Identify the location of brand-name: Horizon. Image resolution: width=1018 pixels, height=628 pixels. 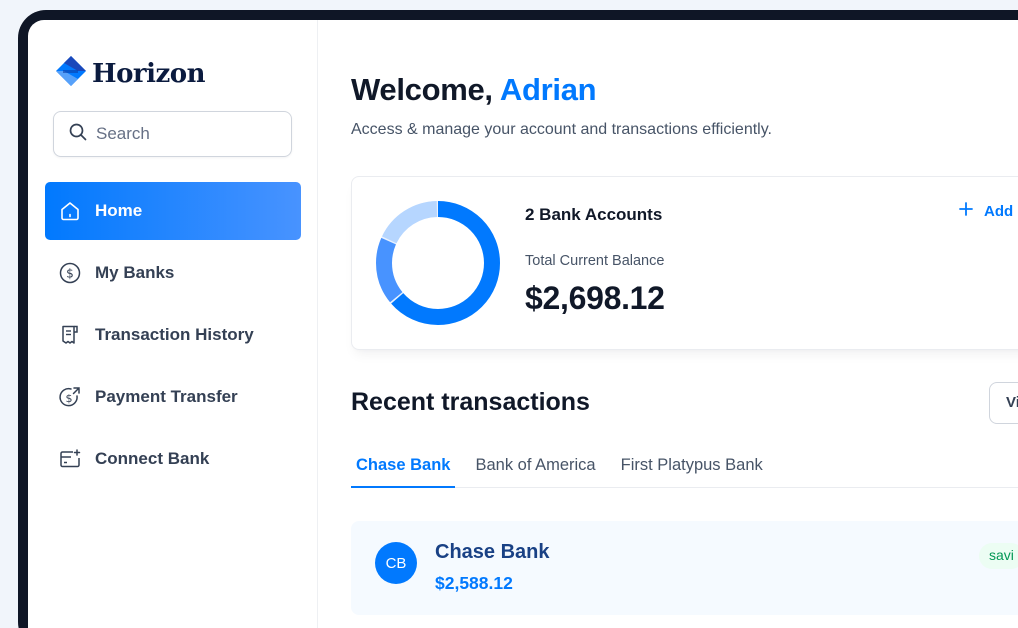
(149, 73).